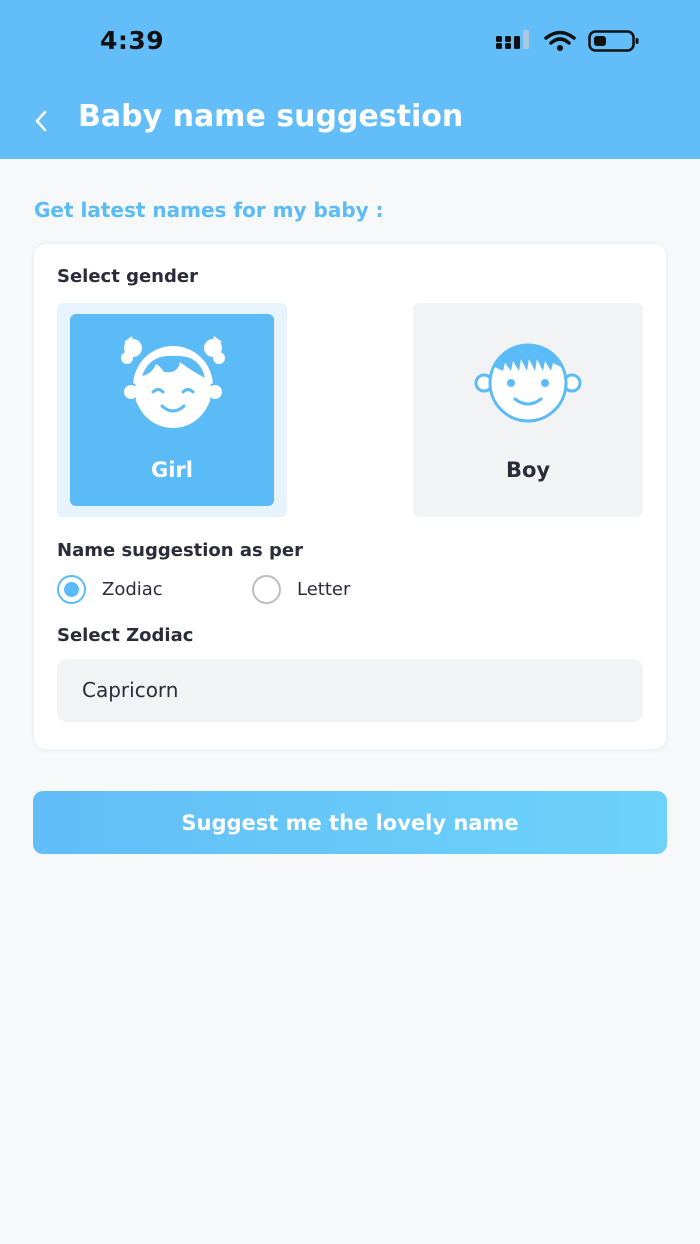  I want to click on boy-face-icon, so click(528, 383).